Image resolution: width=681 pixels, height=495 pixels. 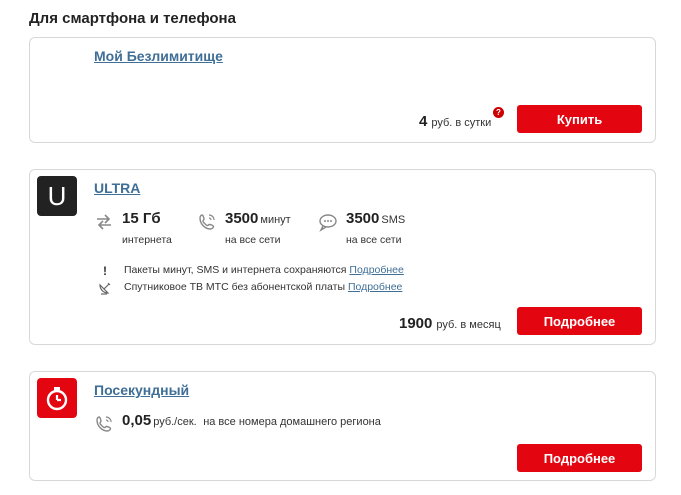 I want to click on exclamation-icon: !, so click(x=105, y=271).